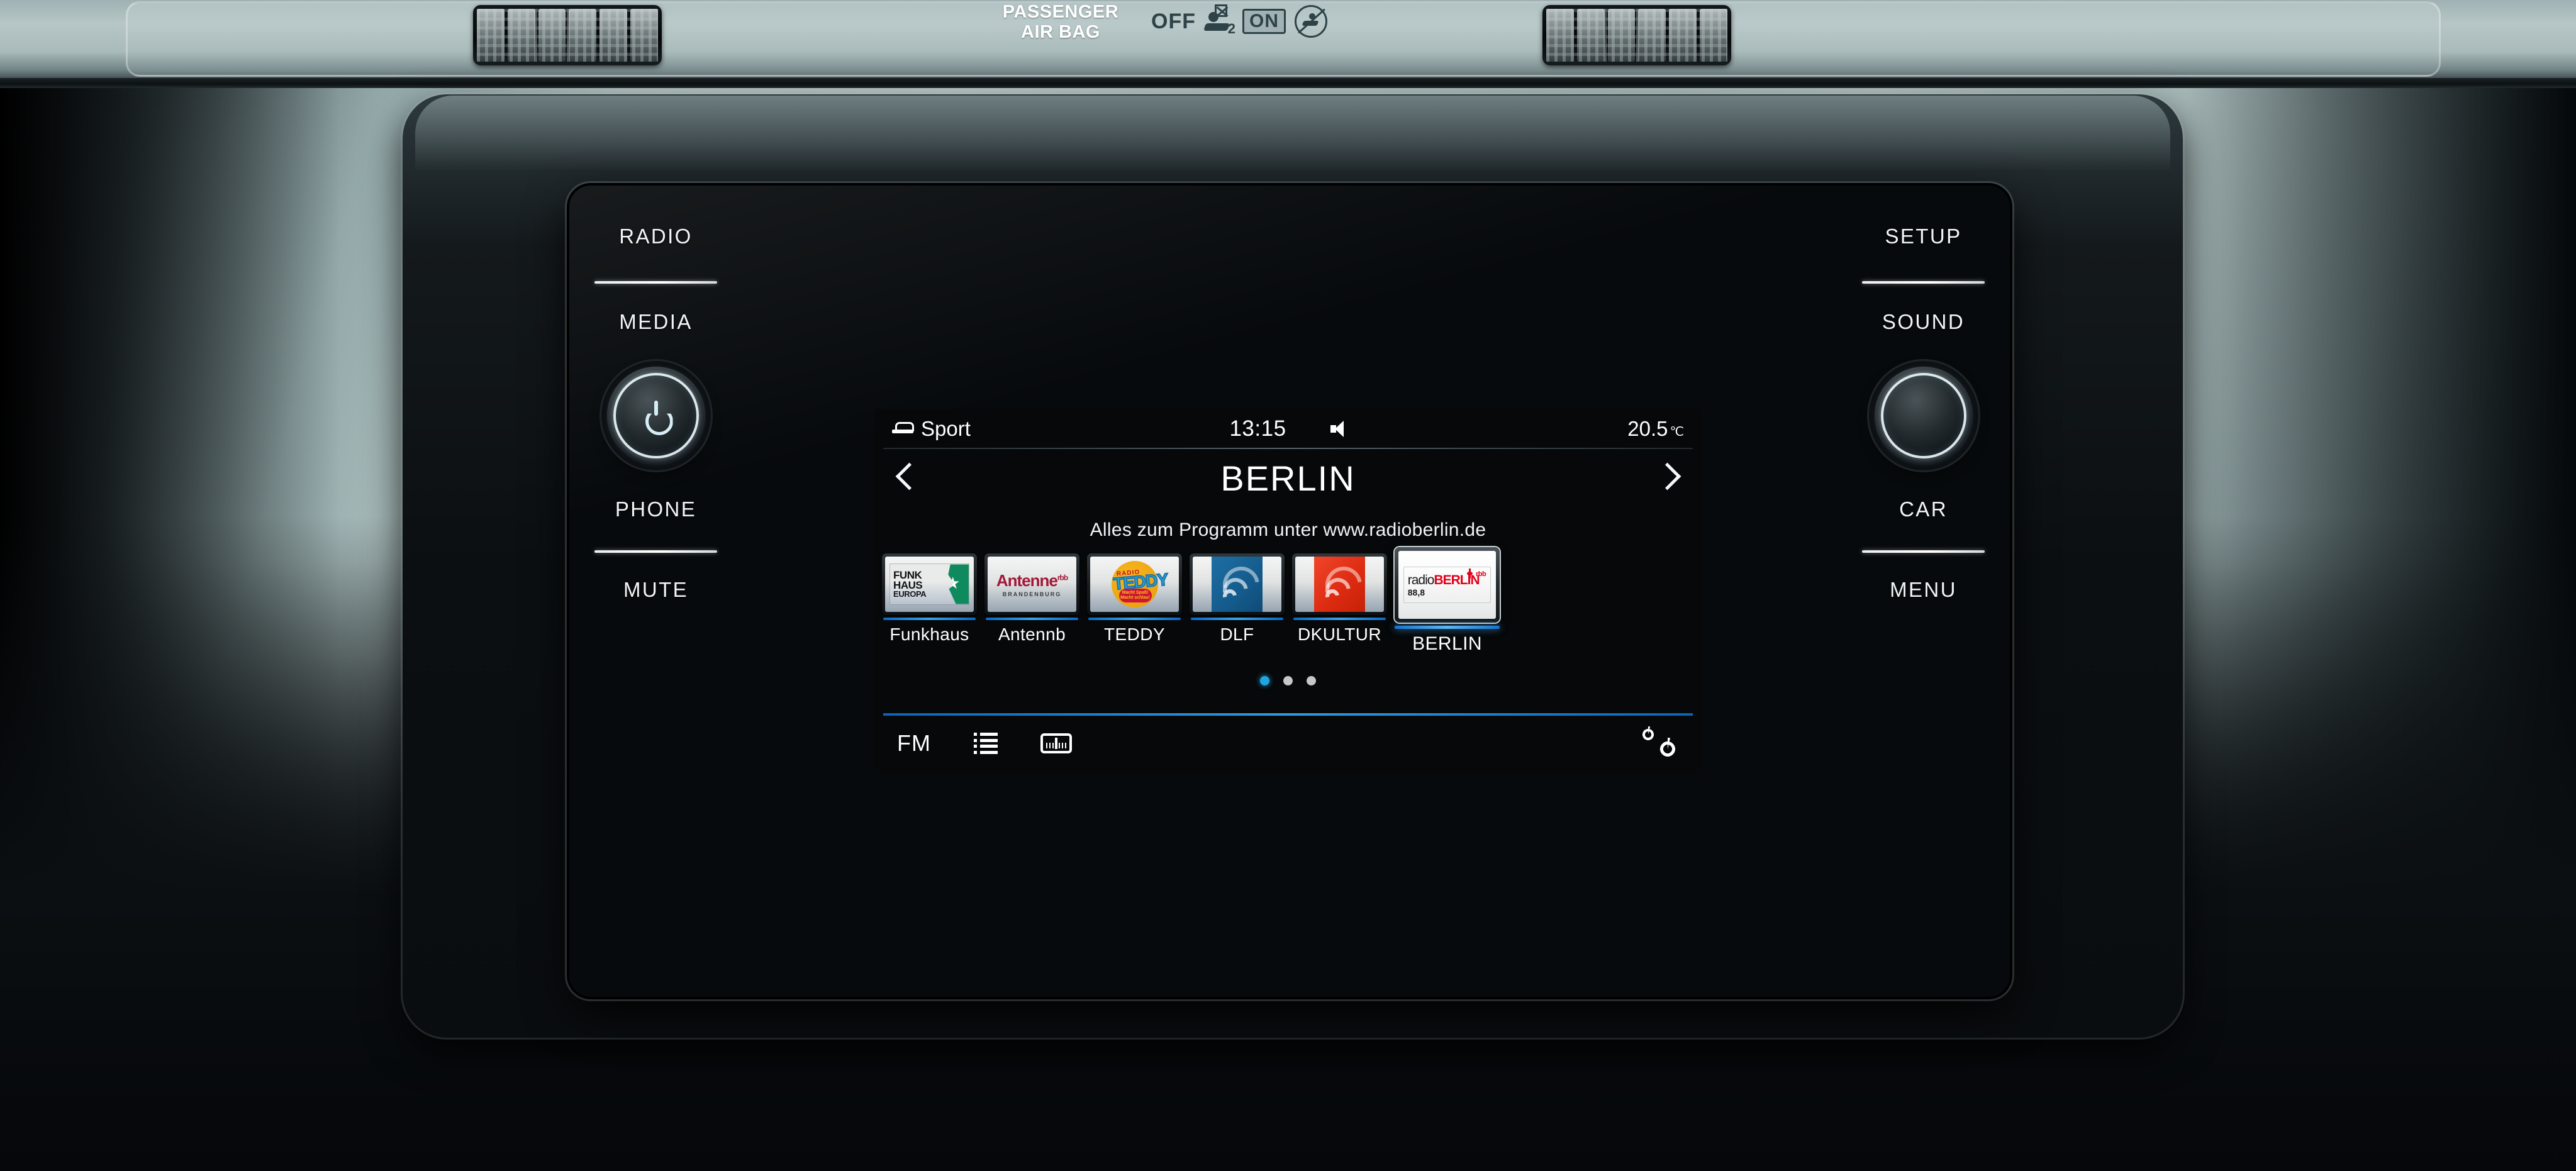  What do you see at coordinates (1032, 634) in the screenshot?
I see `preset-label: Antennb` at bounding box center [1032, 634].